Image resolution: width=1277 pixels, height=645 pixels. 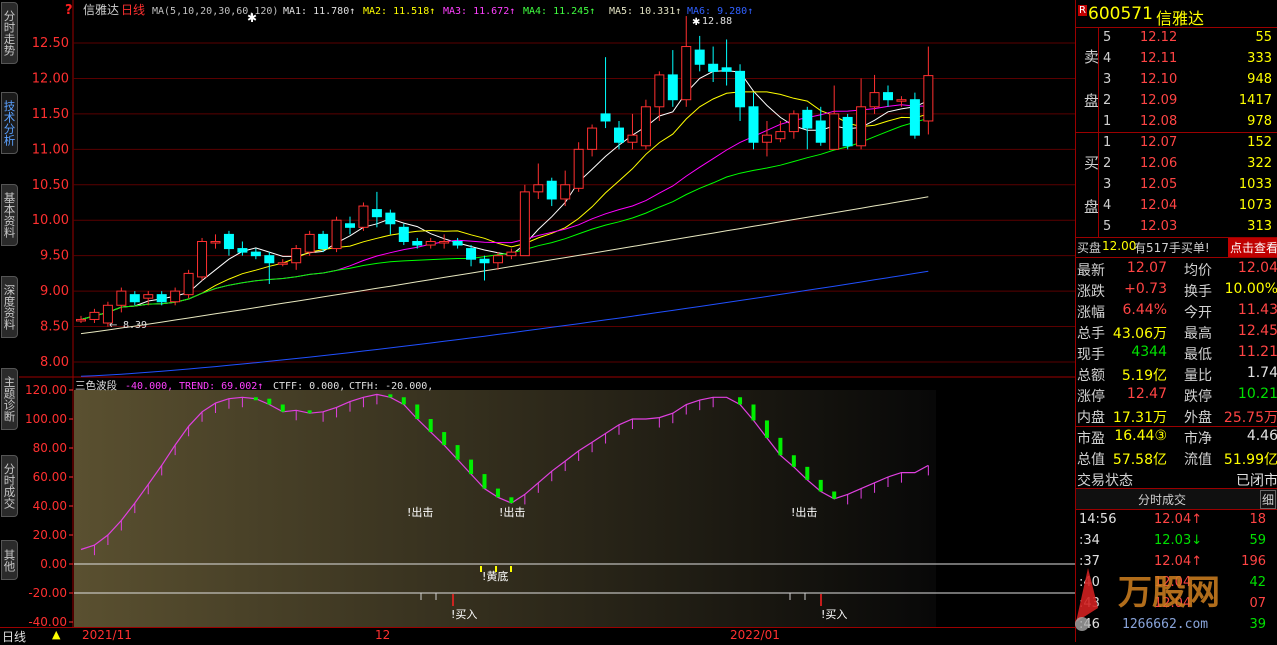 I want to click on tab-technical: 技术分析, so click(x=9, y=123).